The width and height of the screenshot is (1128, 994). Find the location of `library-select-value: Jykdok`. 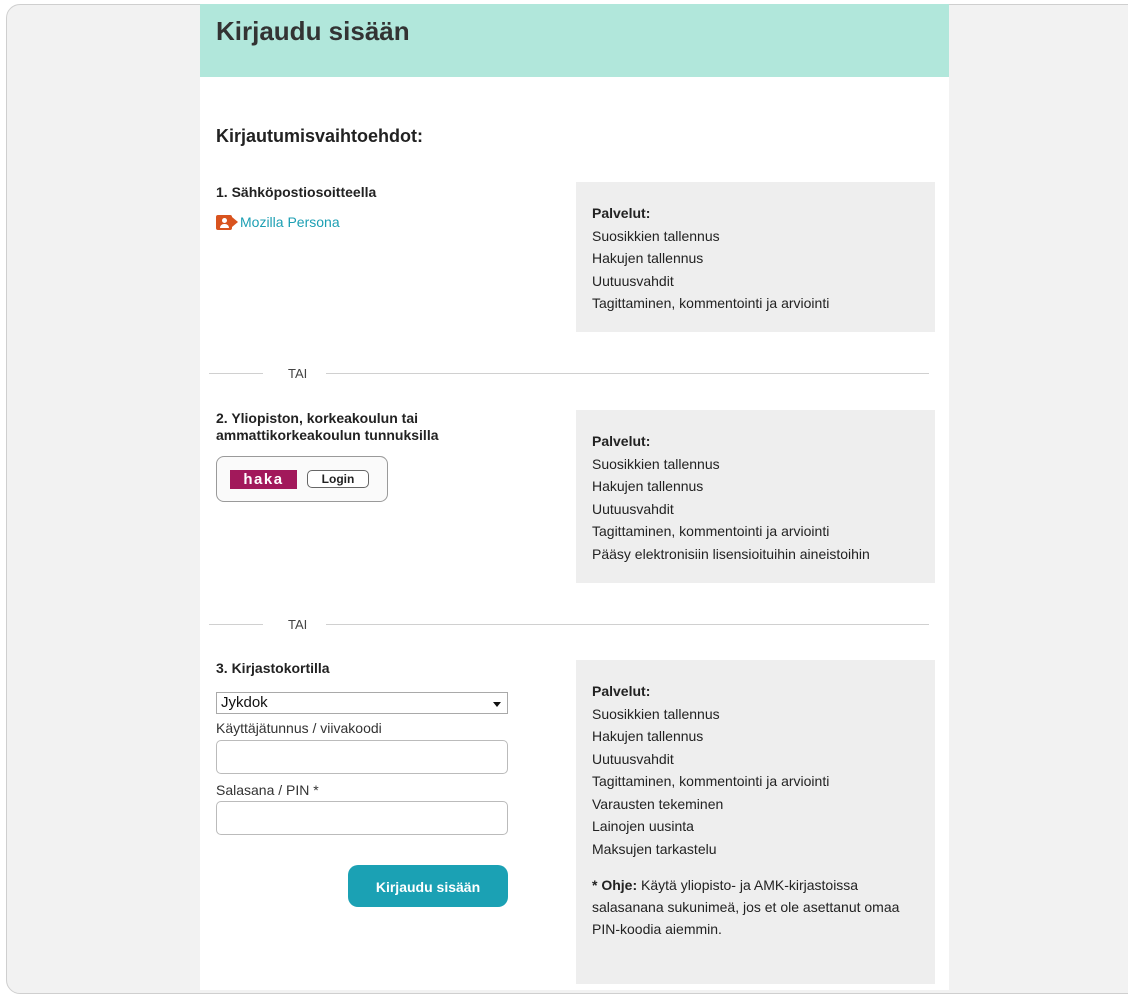

library-select-value: Jykdok is located at coordinates (244, 702).